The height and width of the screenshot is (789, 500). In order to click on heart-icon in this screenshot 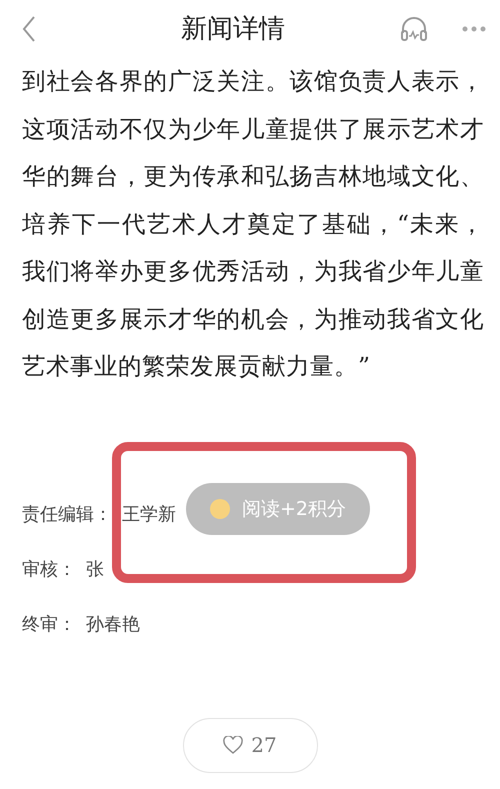, I will do `click(233, 745)`.